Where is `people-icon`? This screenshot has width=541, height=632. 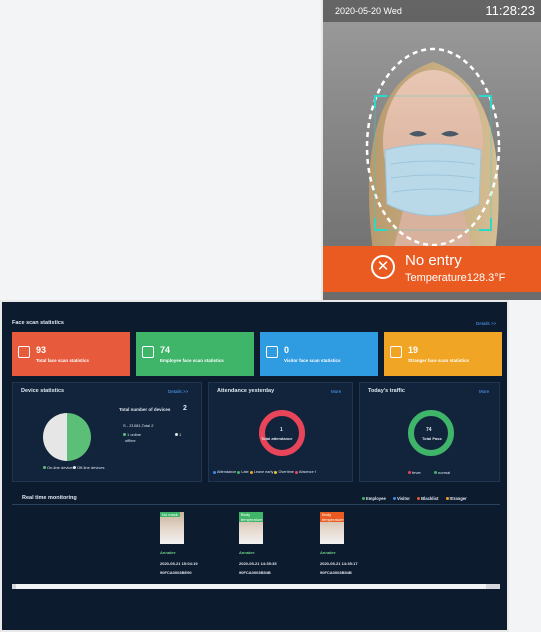 people-icon is located at coordinates (24, 352).